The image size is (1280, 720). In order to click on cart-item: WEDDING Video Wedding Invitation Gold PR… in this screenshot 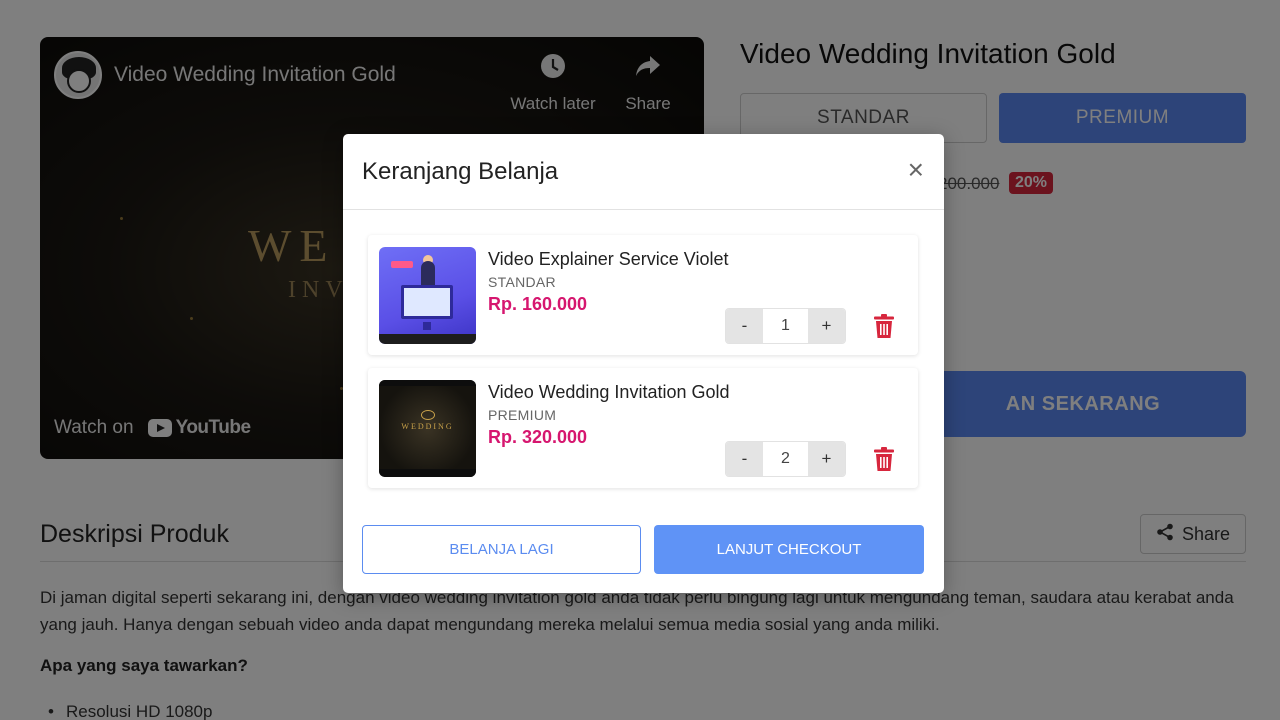, I will do `click(643, 428)`.